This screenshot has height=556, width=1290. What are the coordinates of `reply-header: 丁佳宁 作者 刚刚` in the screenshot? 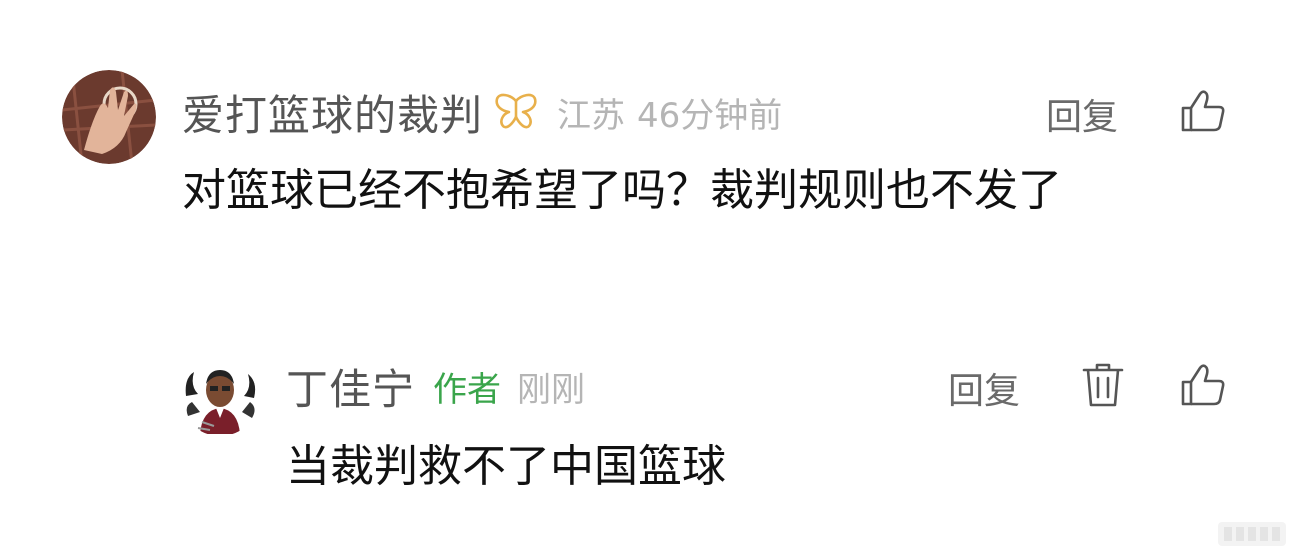 It's located at (435, 386).